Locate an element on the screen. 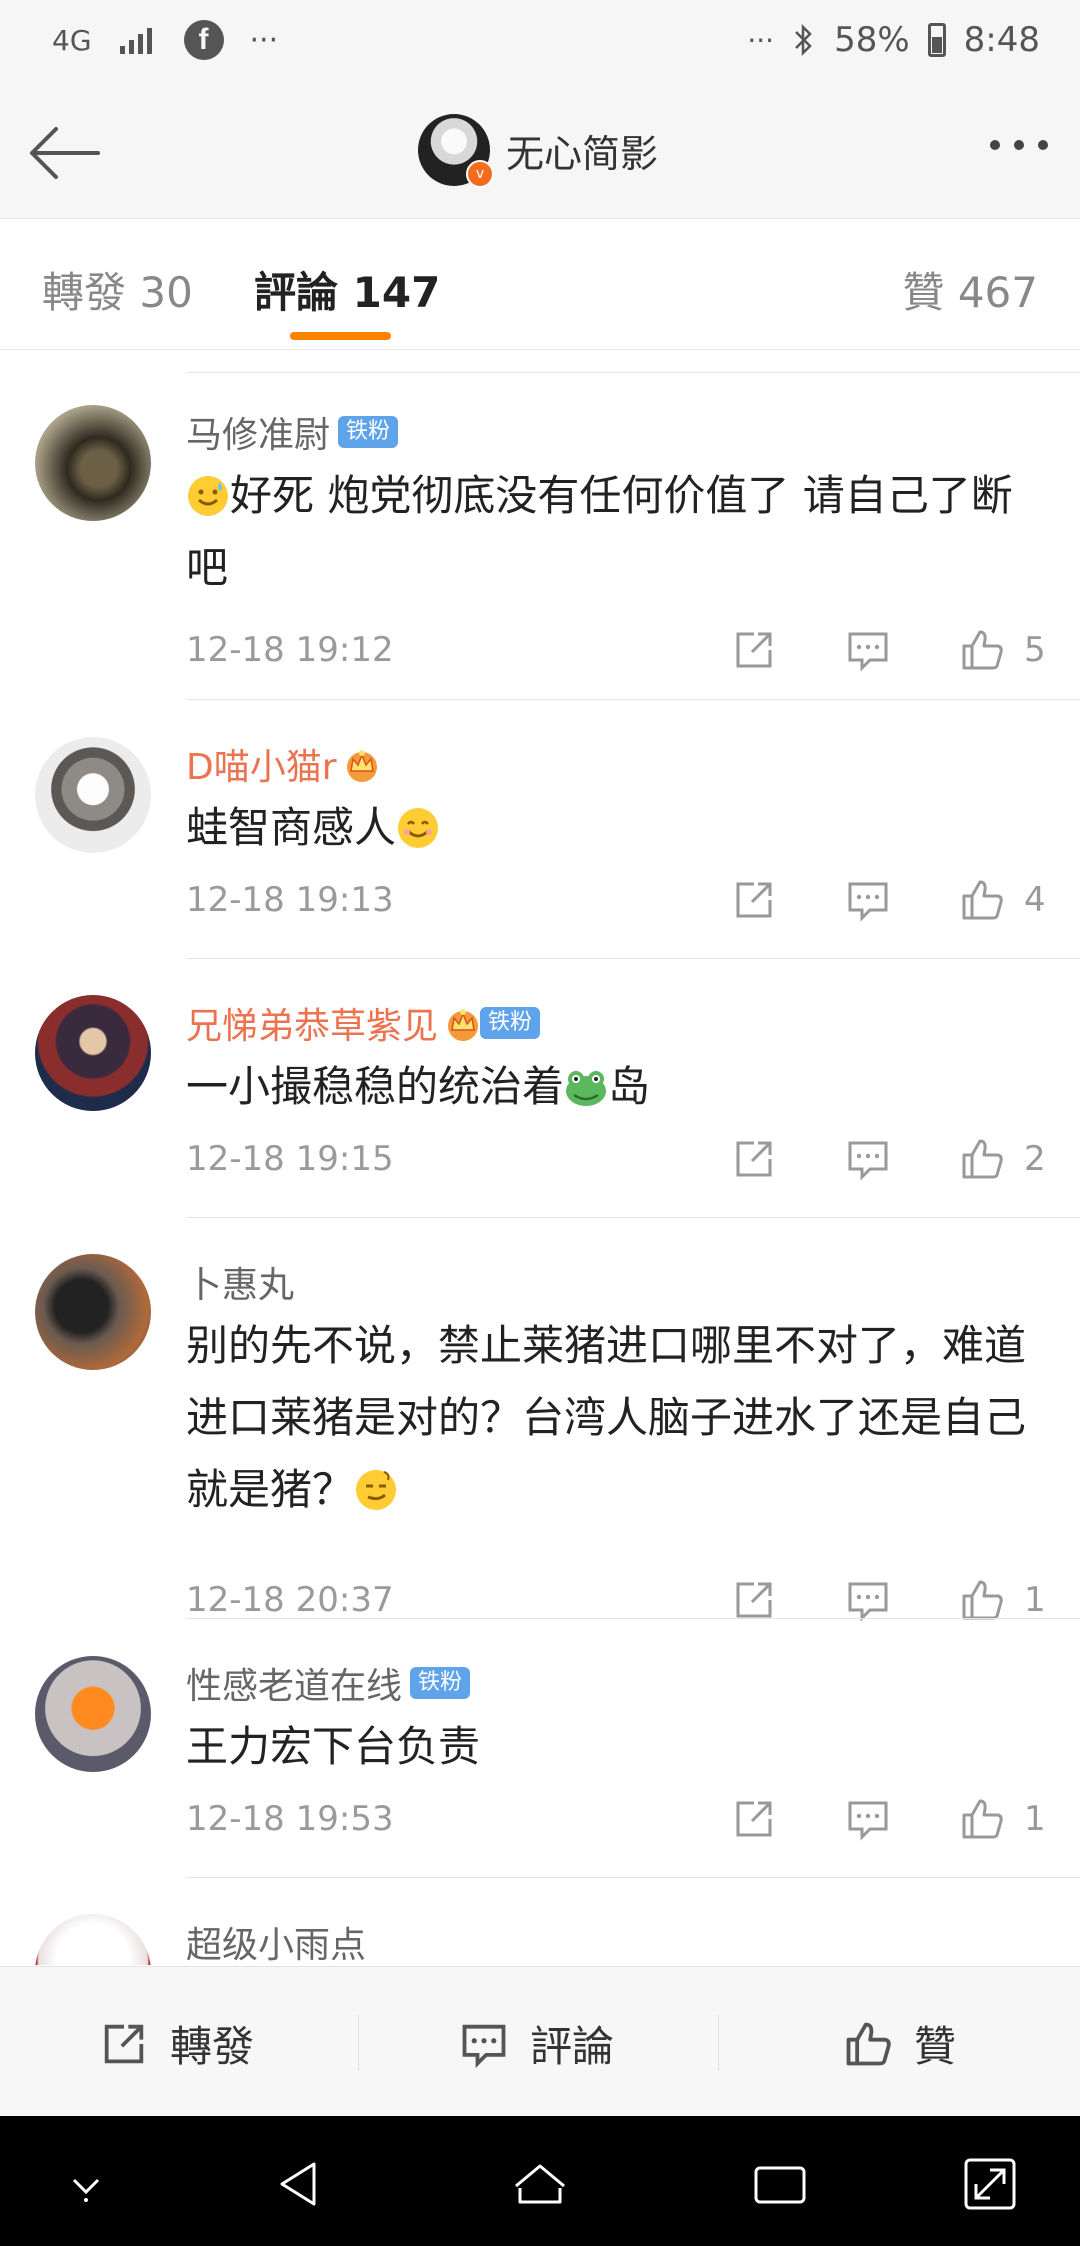 This screenshot has height=2246, width=1080. comment-user: 超级小雨点 is located at coordinates (276, 1940).